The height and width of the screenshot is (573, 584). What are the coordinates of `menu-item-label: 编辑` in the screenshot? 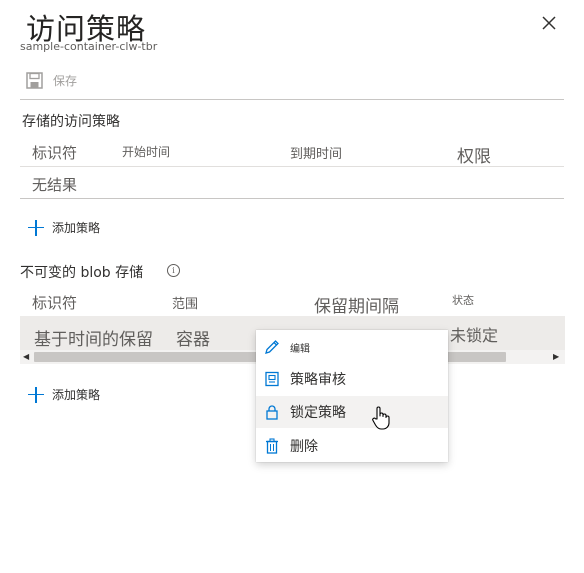 It's located at (300, 349).